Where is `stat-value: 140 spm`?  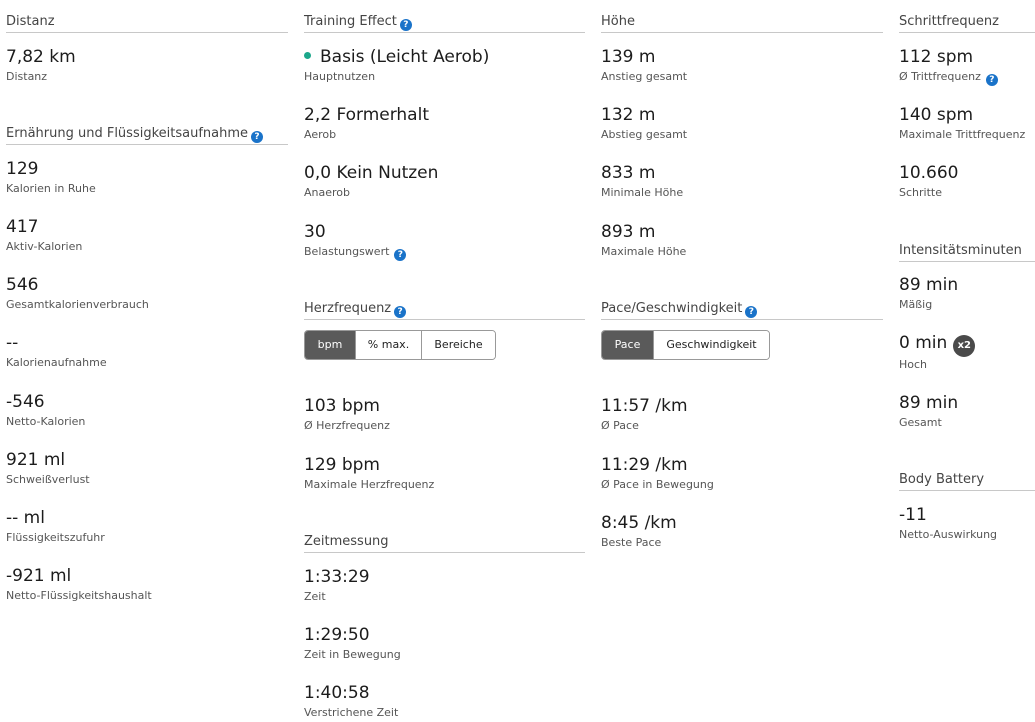 stat-value: 140 spm is located at coordinates (936, 115).